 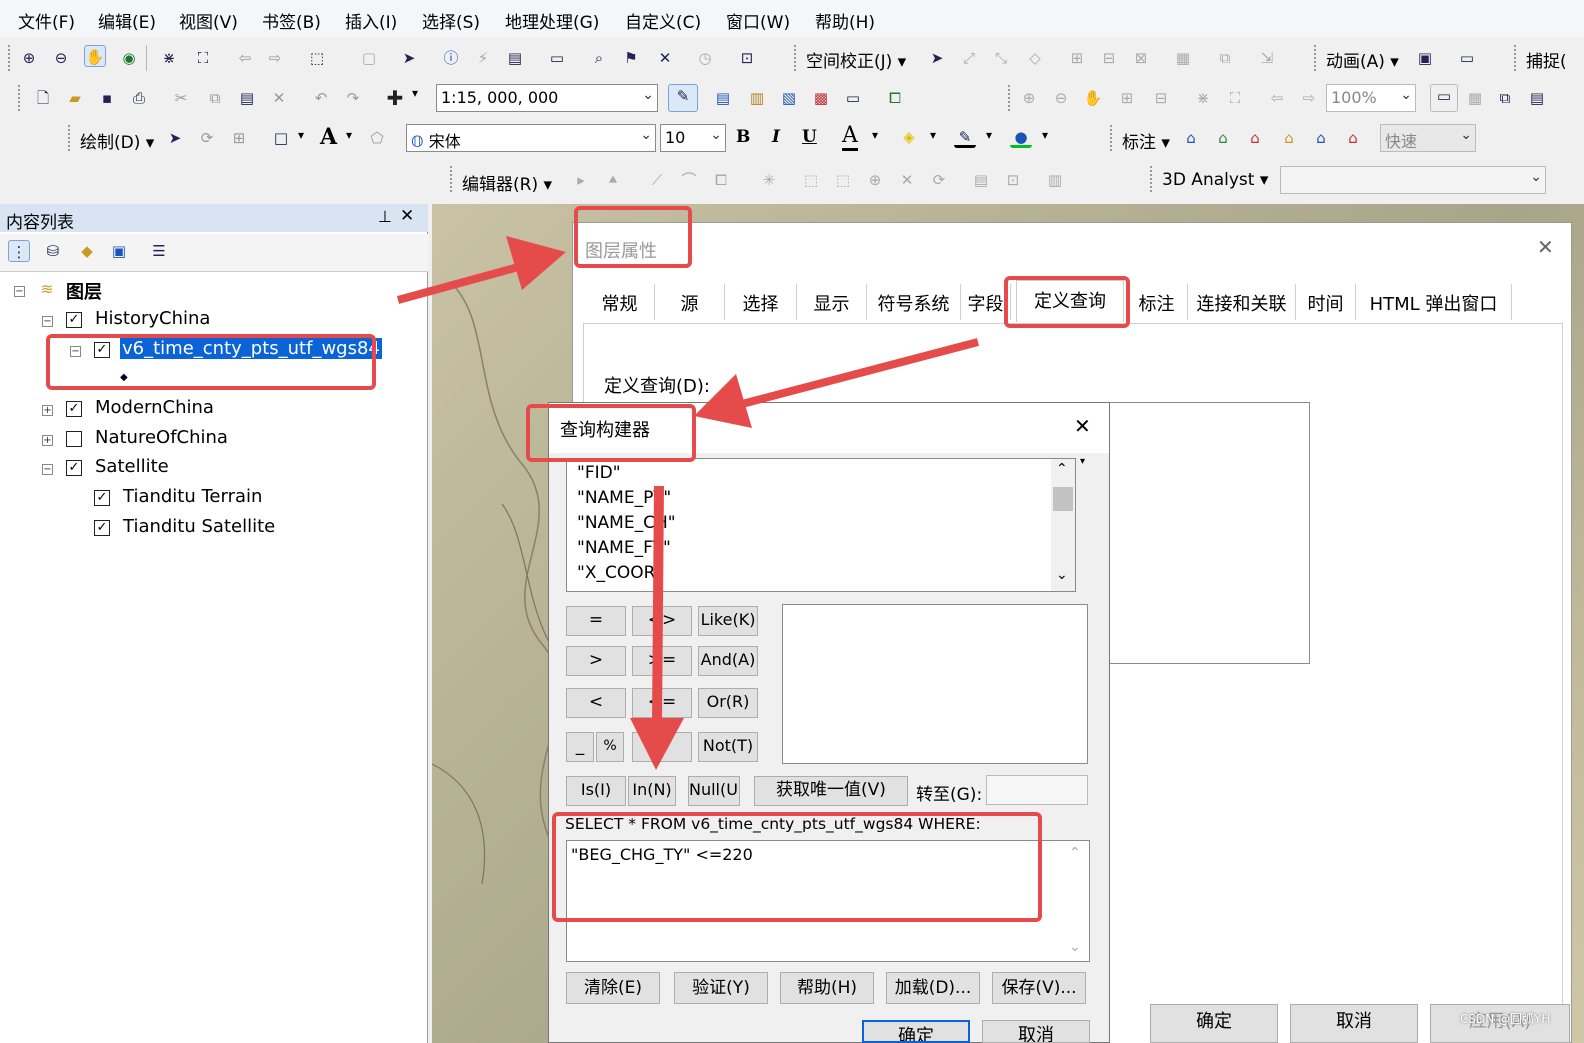 What do you see at coordinates (1309, 98) in the screenshot?
I see `next-extent-icon: ⇨` at bounding box center [1309, 98].